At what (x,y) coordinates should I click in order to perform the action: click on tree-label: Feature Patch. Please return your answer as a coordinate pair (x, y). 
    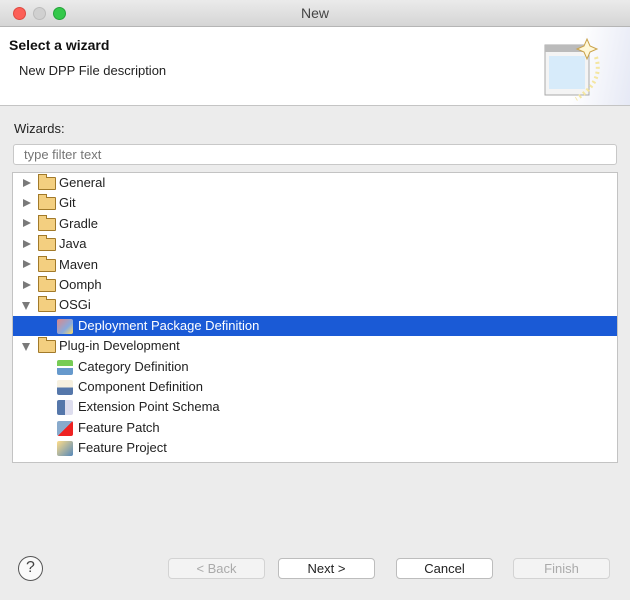
    Looking at the image, I should click on (119, 427).